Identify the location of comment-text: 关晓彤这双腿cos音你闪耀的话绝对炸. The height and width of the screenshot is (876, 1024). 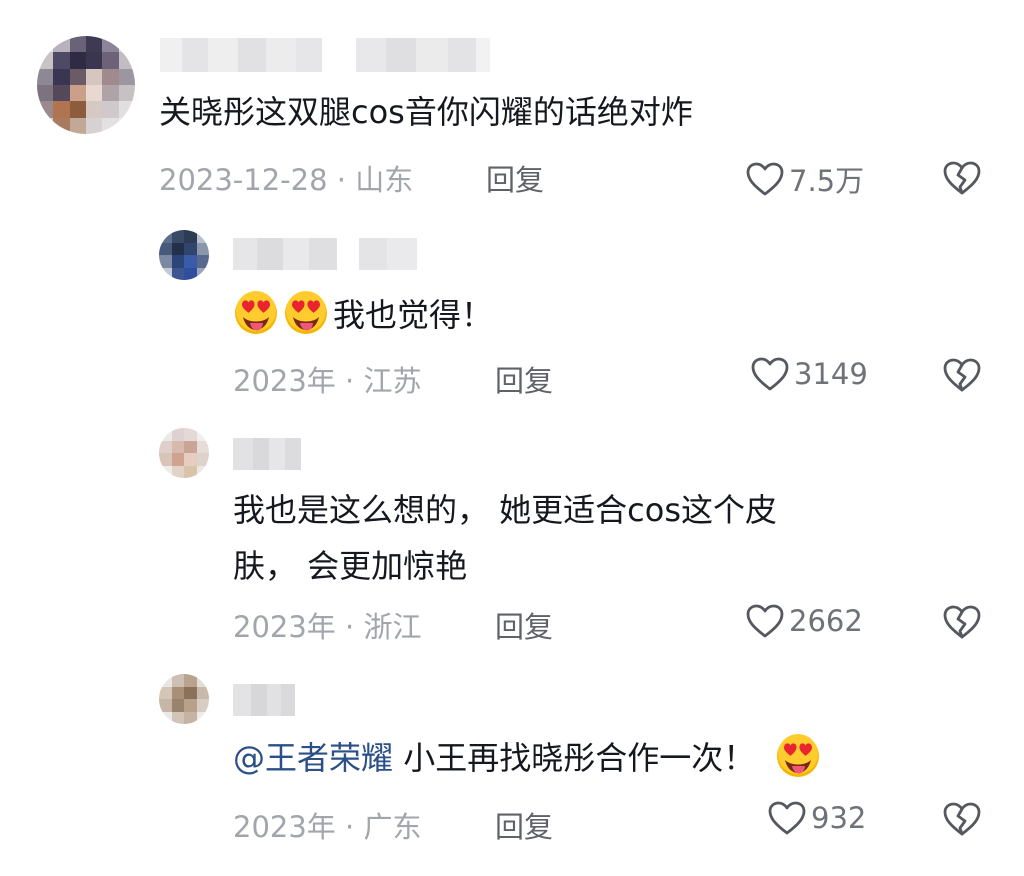
(426, 112).